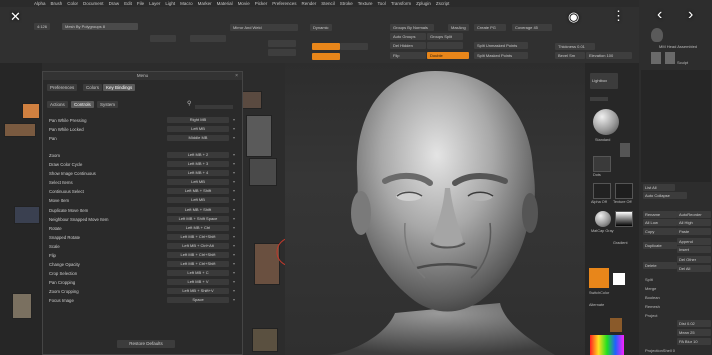 This screenshot has width=712, height=355. I want to click on menu-item-edit: Edit, so click(128, 3).